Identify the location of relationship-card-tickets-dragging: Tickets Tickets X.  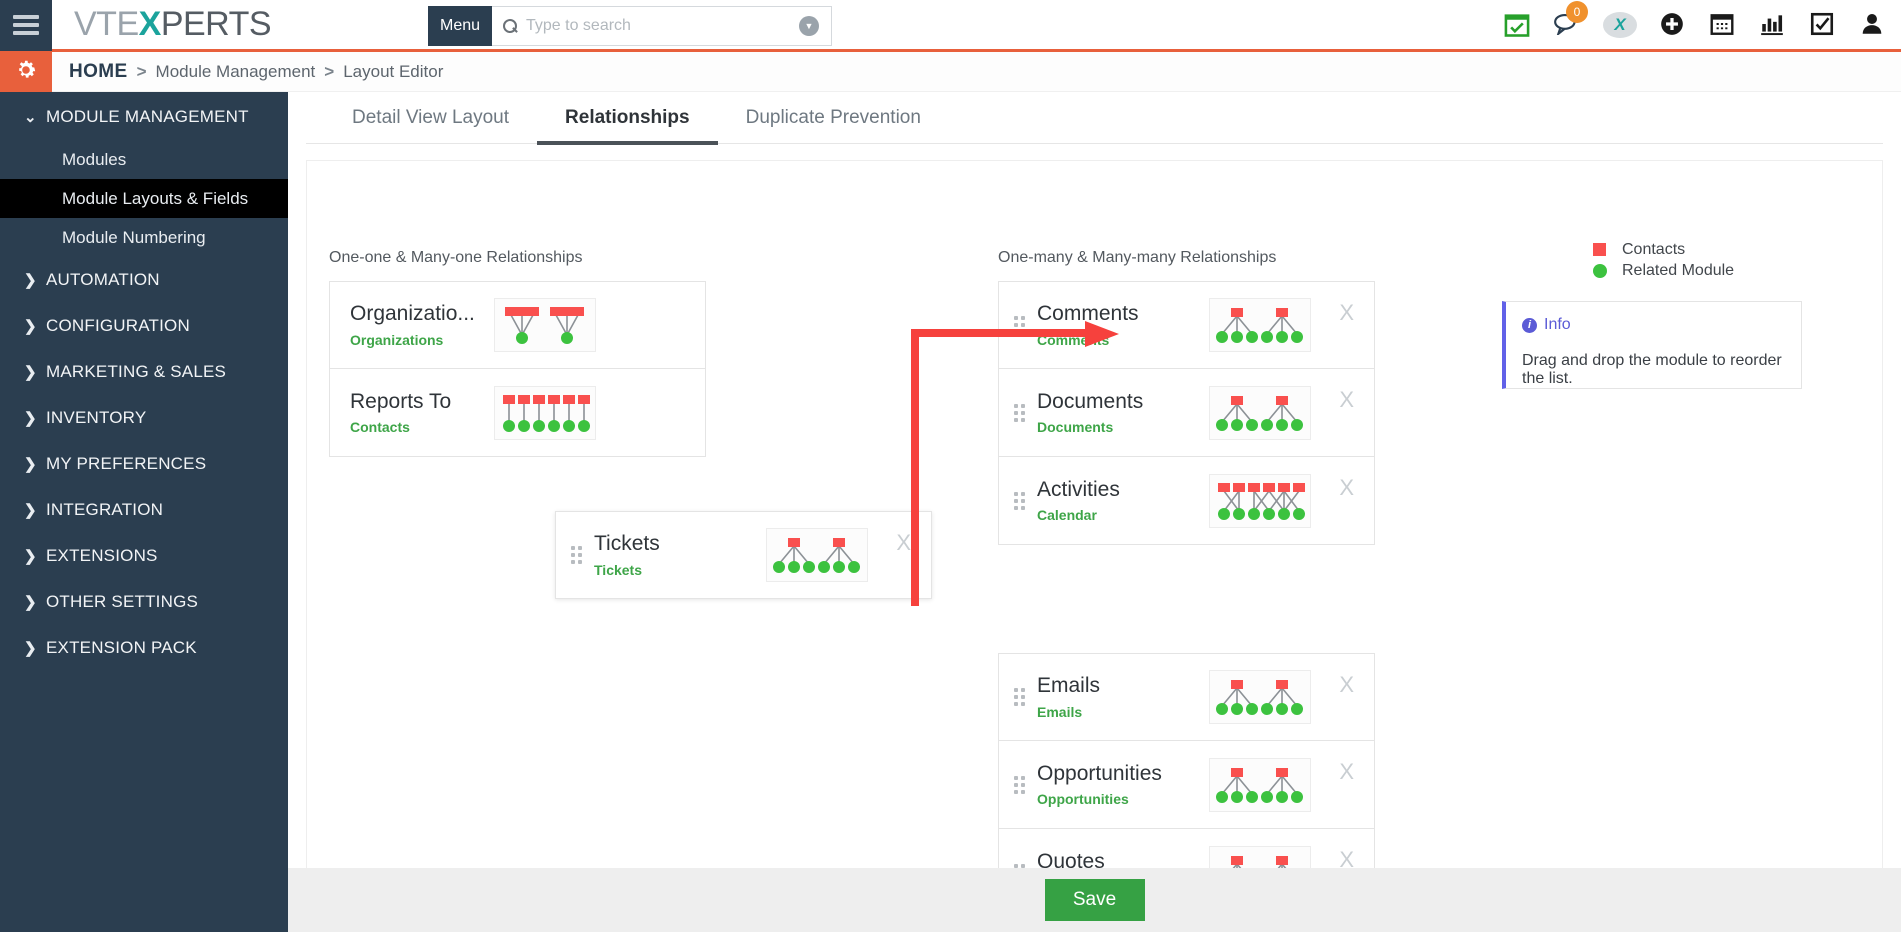
(743, 555).